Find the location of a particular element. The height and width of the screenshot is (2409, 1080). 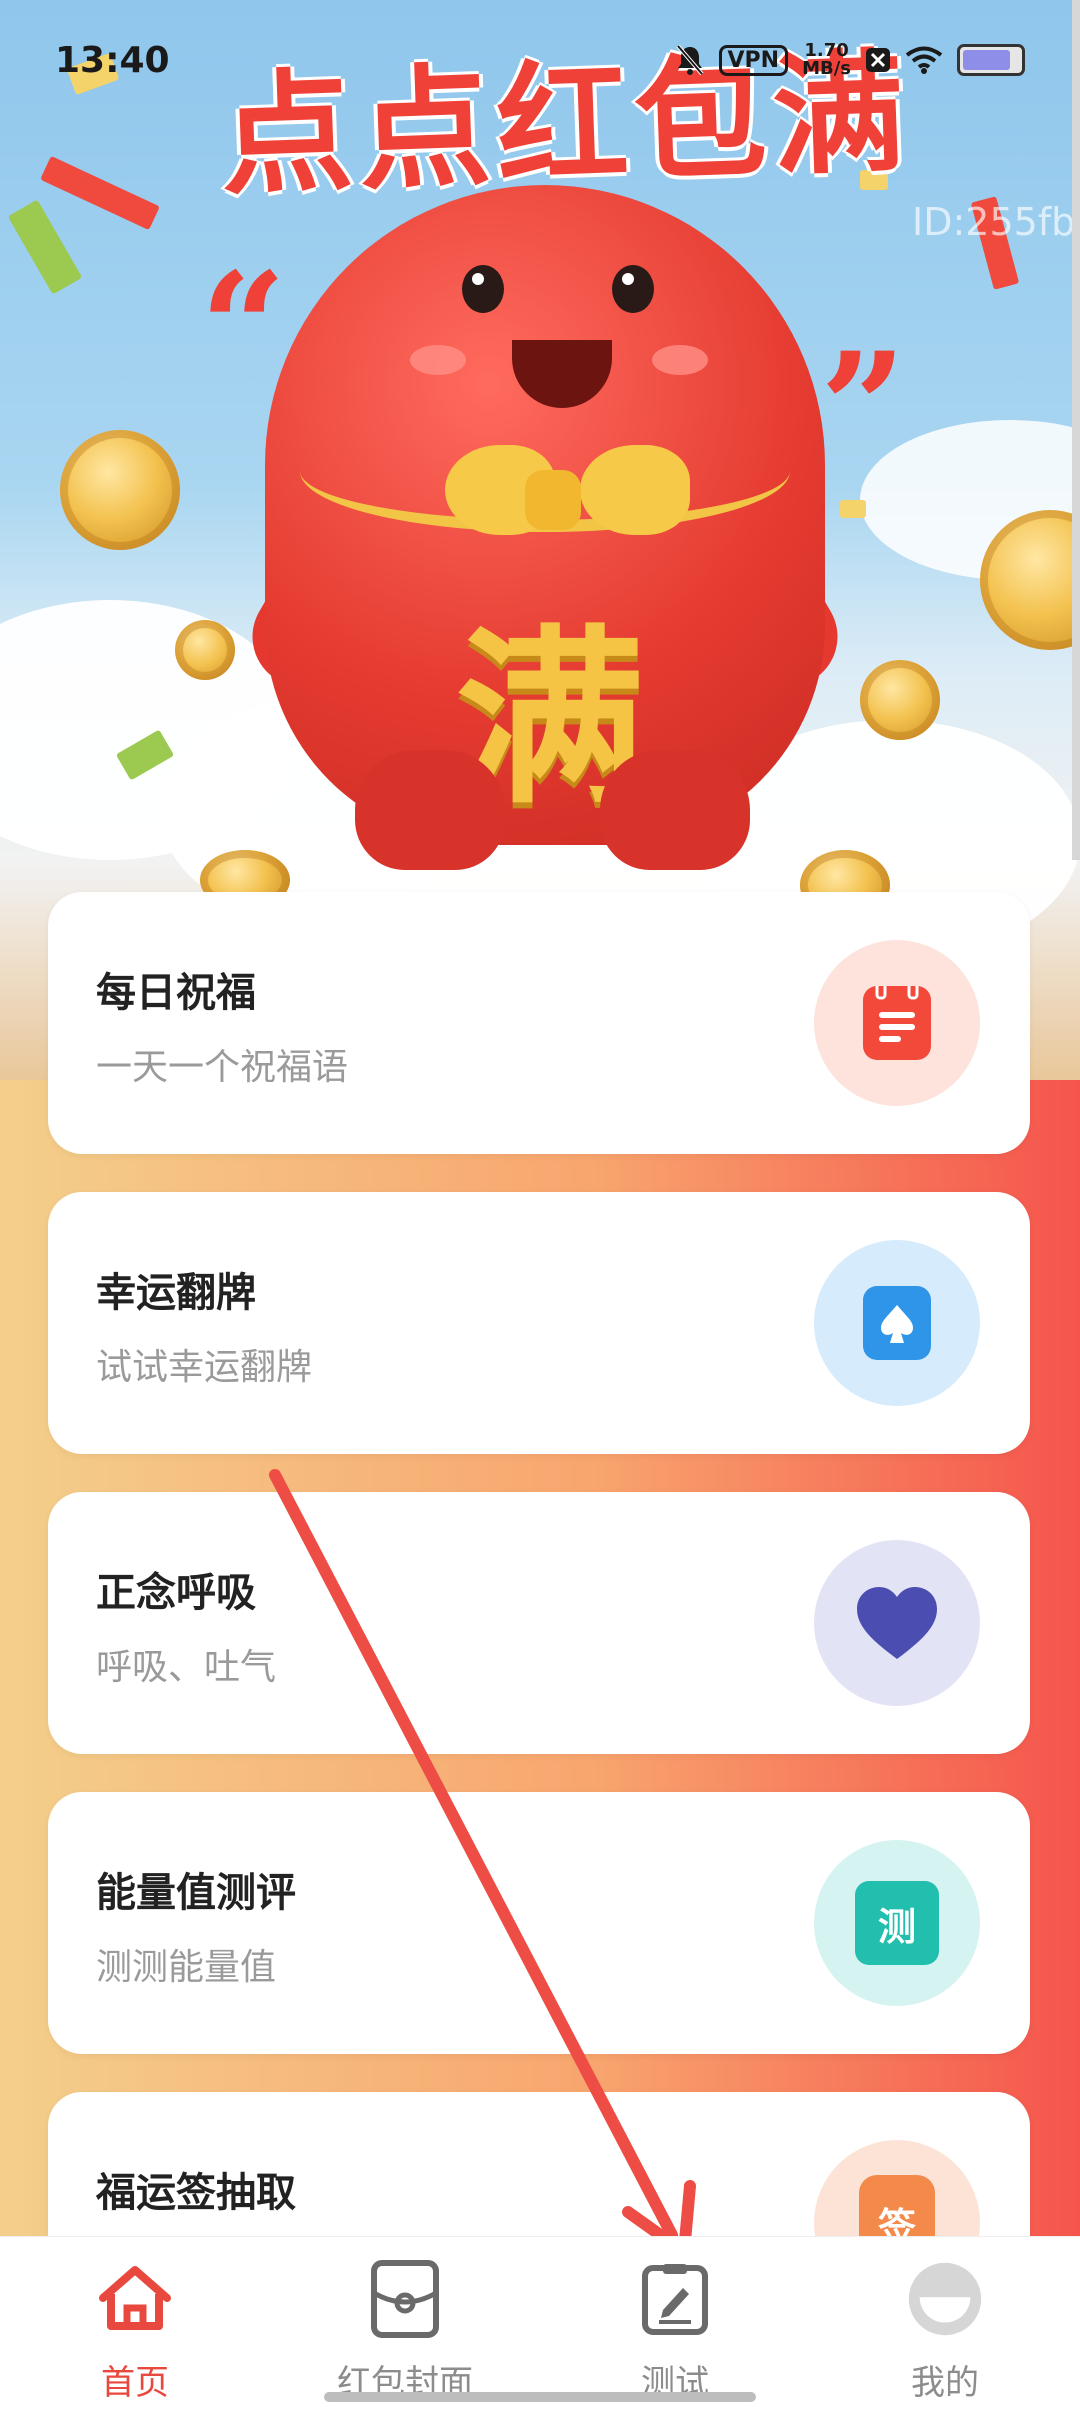

status-icons: VPN 1.70 MB/s is located at coordinates (850, 60).